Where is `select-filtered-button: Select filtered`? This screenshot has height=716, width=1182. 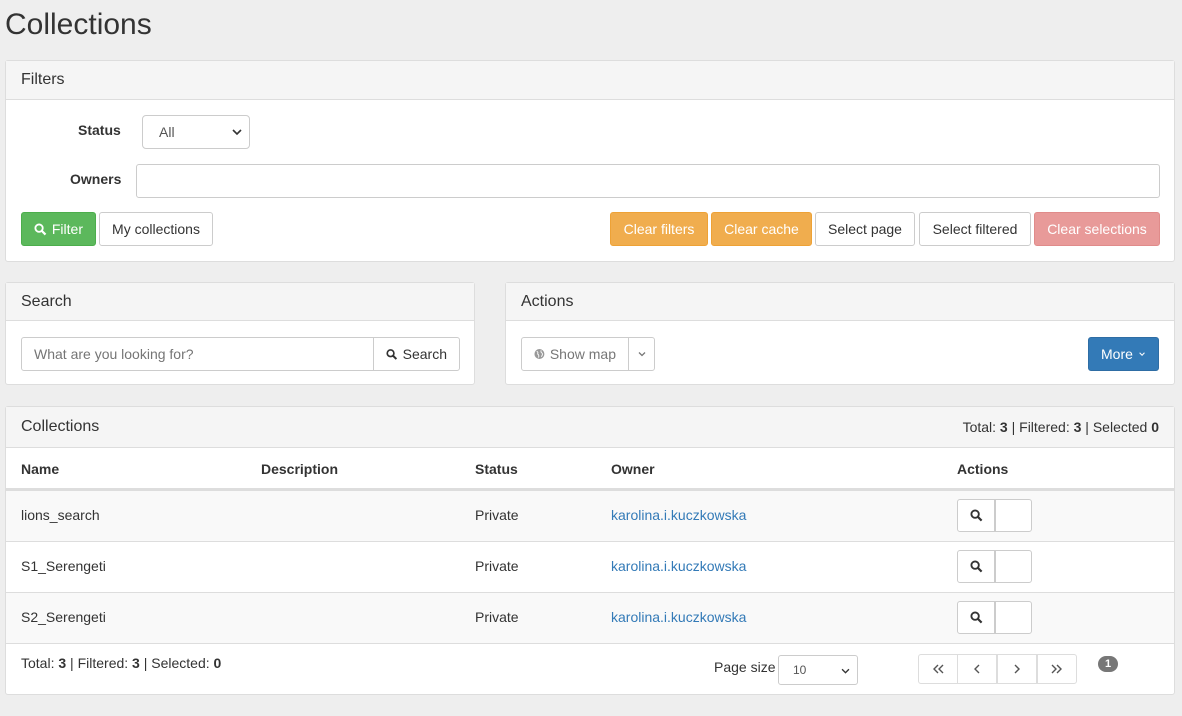 select-filtered-button: Select filtered is located at coordinates (975, 229).